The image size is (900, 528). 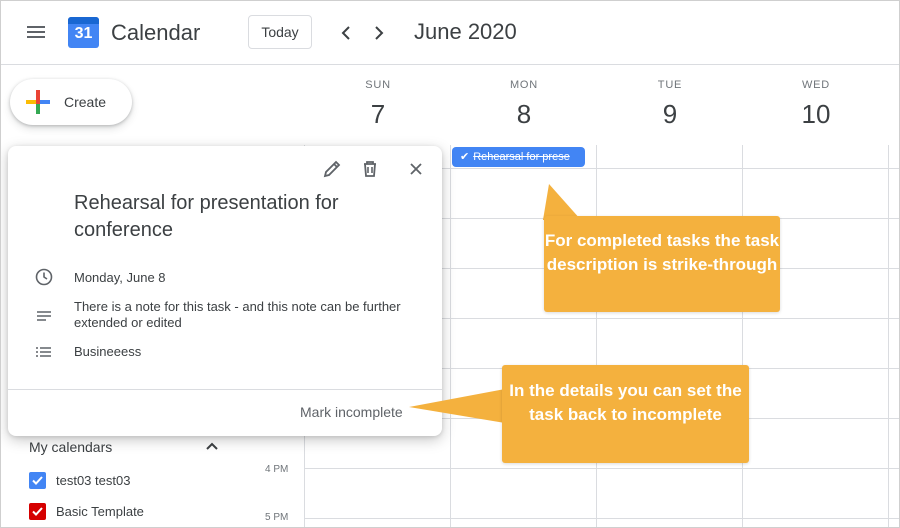 What do you see at coordinates (465, 157) in the screenshot?
I see `check-icon: ✔` at bounding box center [465, 157].